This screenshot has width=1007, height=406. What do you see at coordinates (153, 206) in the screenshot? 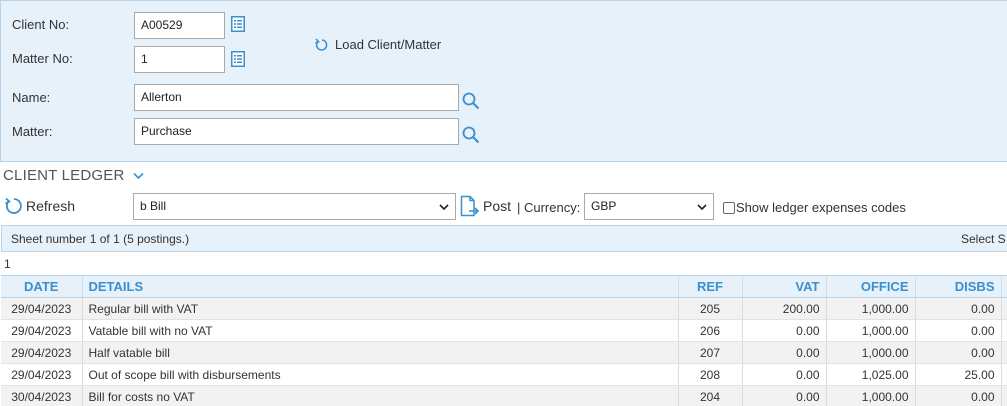
I see `posting-type-value: b Bill` at bounding box center [153, 206].